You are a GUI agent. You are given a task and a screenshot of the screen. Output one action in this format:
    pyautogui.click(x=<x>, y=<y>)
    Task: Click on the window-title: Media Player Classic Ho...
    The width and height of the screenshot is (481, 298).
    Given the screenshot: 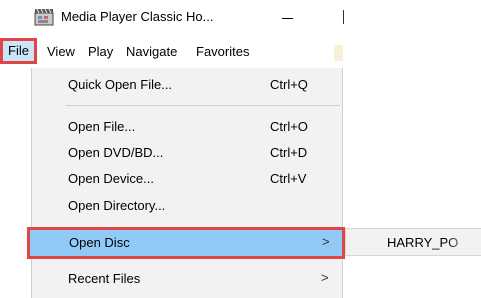 What is the action you would take?
    pyautogui.click(x=137, y=16)
    